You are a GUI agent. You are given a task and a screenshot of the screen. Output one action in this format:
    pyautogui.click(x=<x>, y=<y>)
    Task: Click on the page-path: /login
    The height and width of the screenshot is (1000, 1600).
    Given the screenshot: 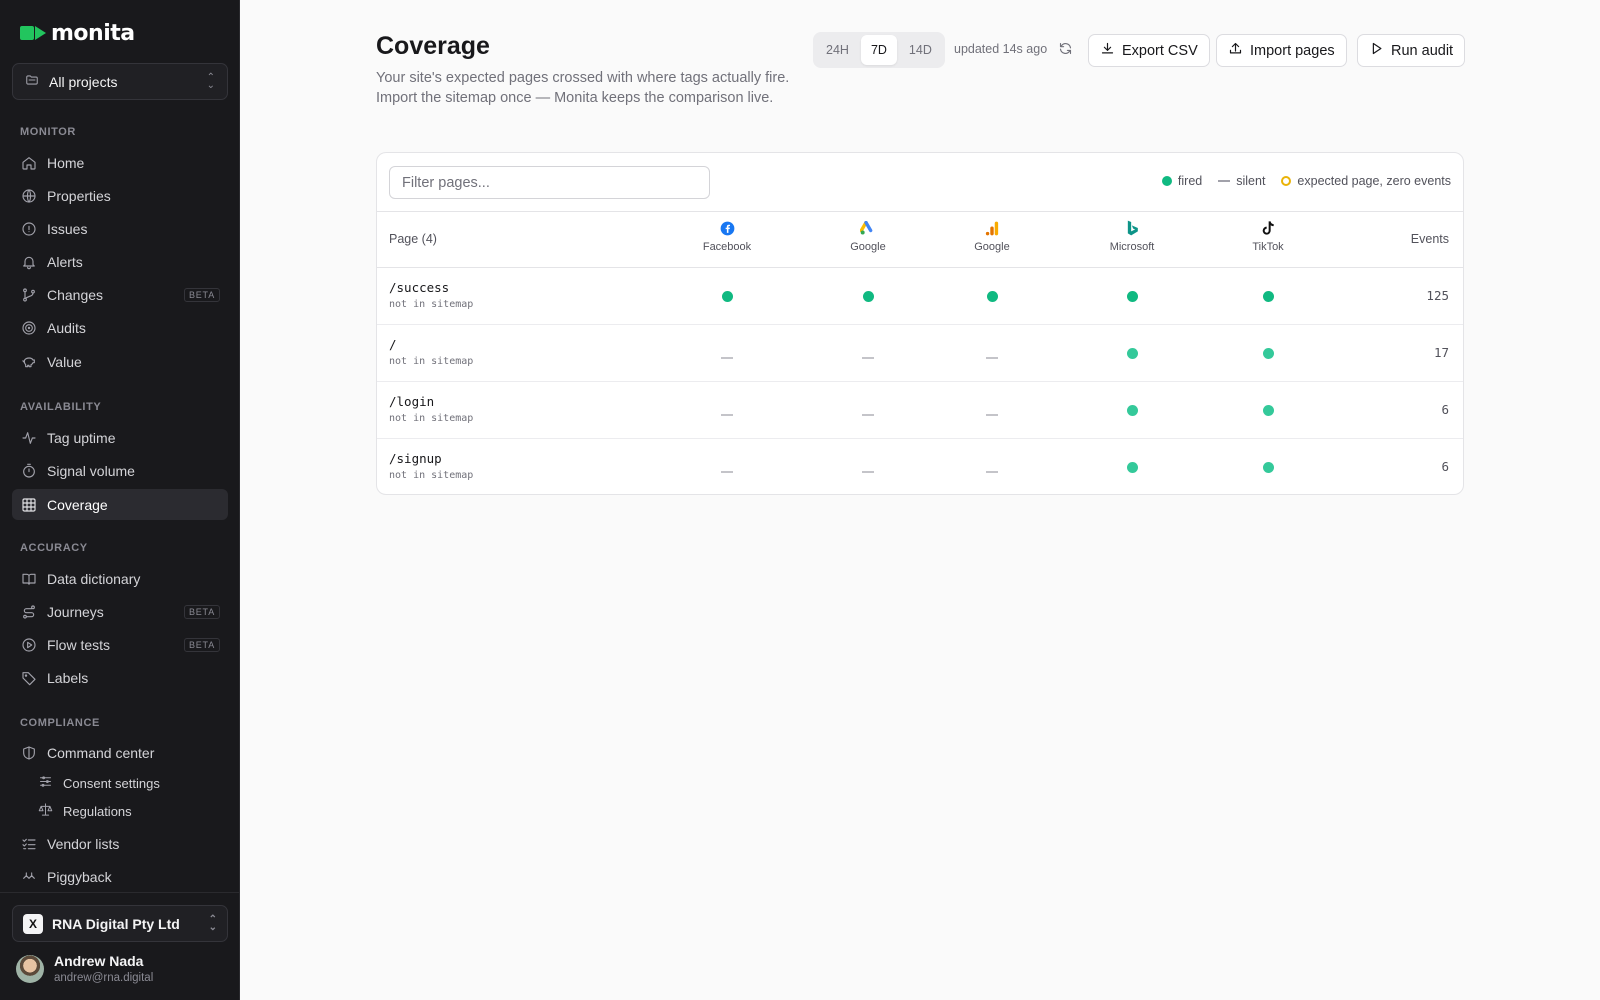 What is the action you would take?
    pyautogui.click(x=412, y=401)
    